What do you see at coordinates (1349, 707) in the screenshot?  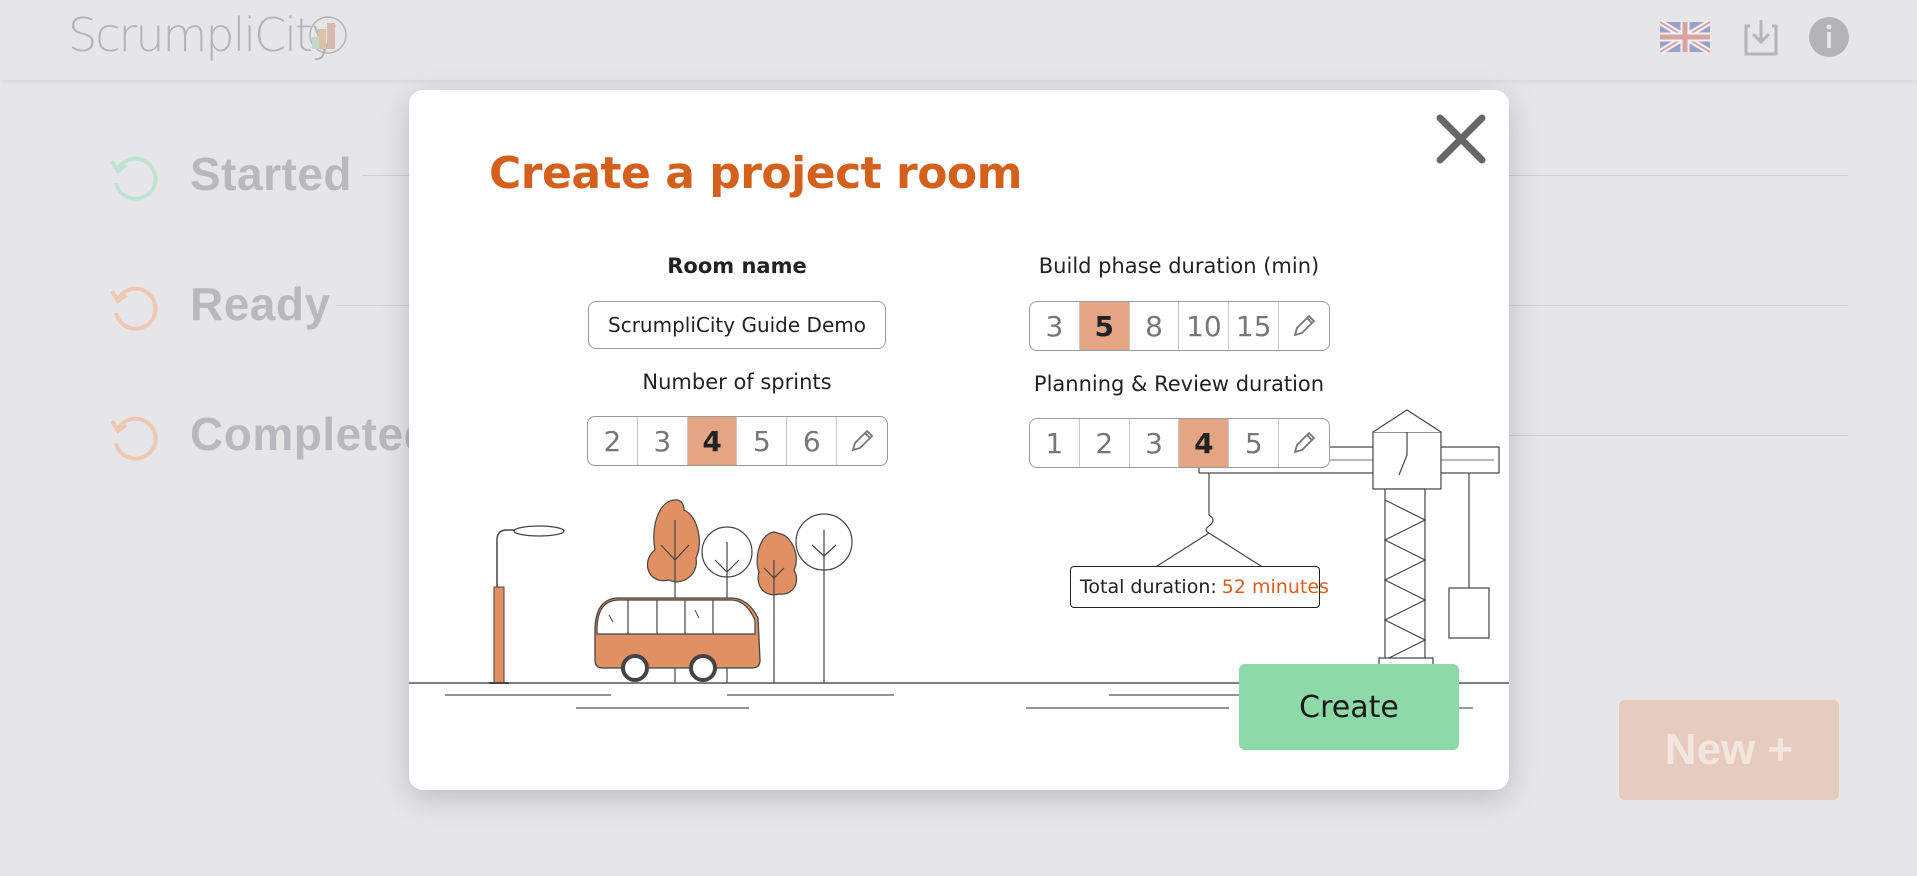 I see `create-button: Create` at bounding box center [1349, 707].